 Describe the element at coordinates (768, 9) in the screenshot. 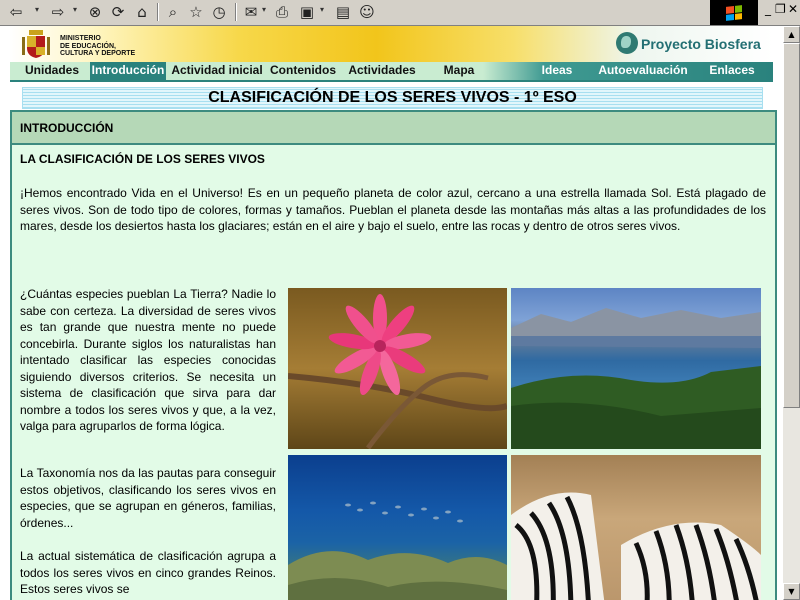

I see `minimize-button: _` at that location.